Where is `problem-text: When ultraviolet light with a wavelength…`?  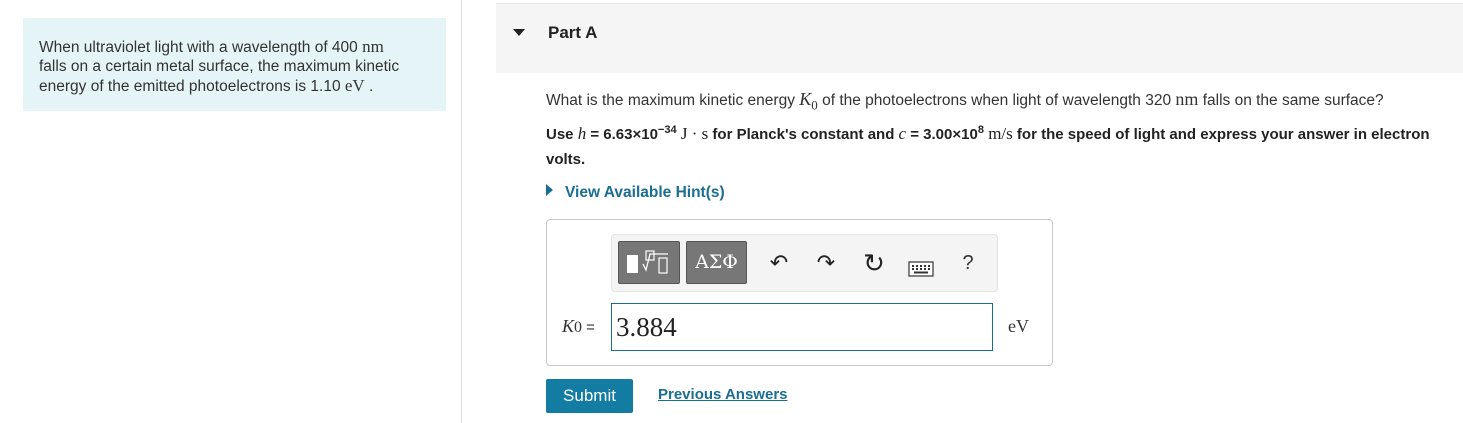 problem-text: When ultraviolet light with a wavelength… is located at coordinates (201, 47).